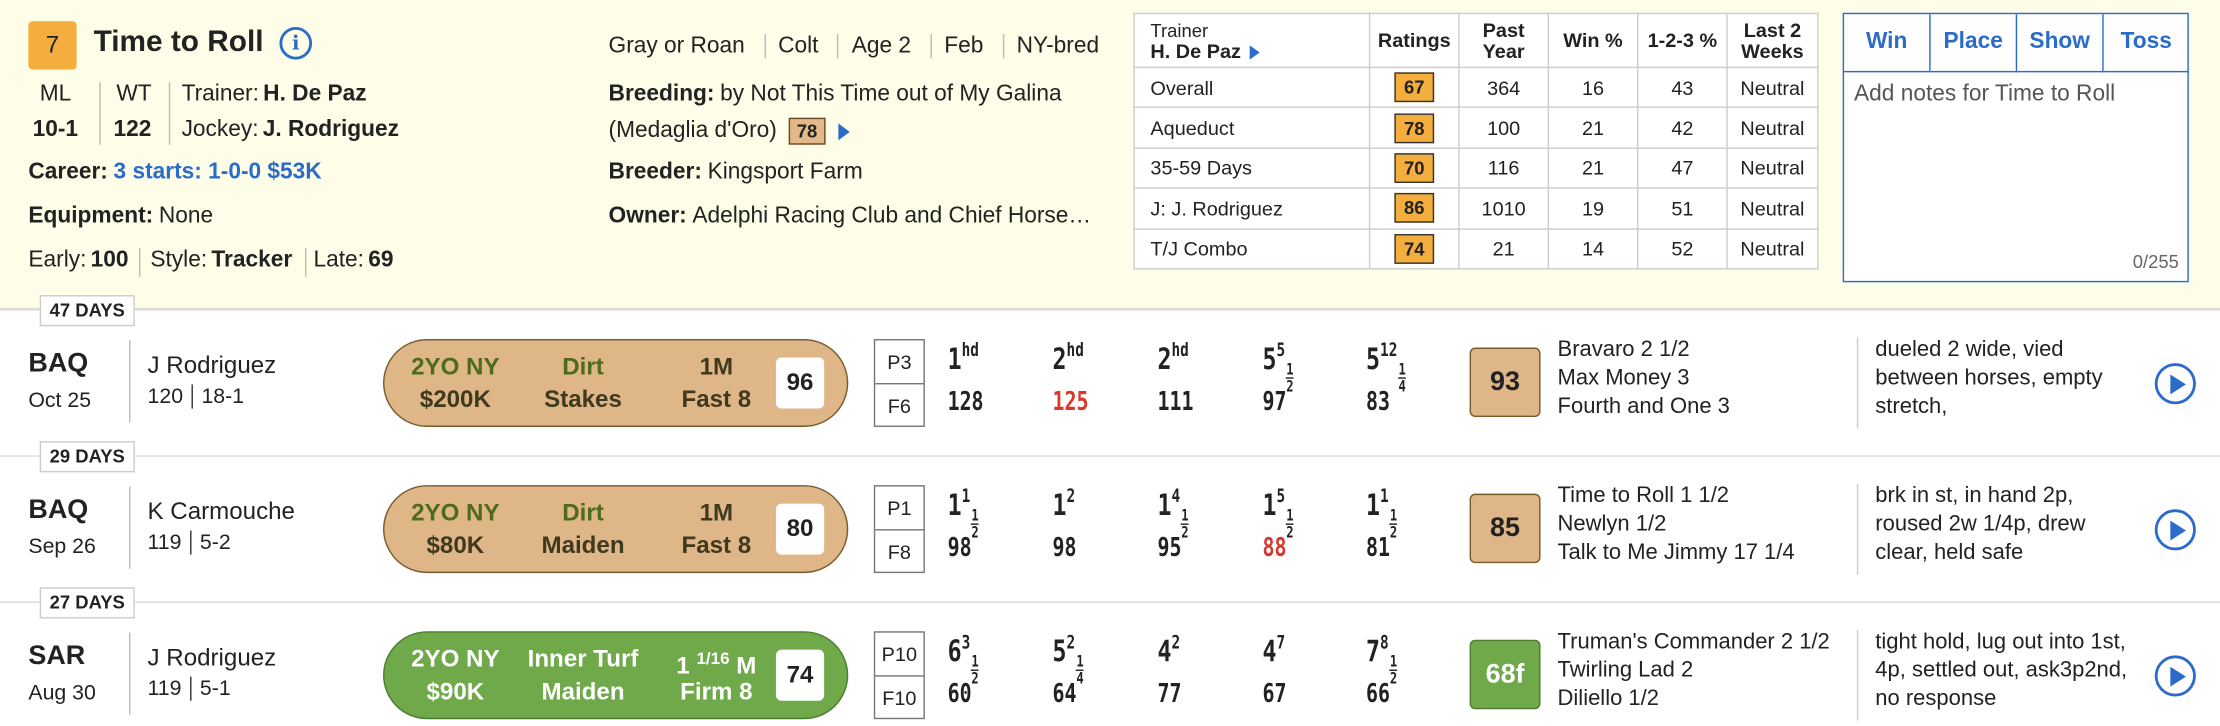 This screenshot has width=2220, height=726. I want to click on post-position: P1, so click(899, 508).